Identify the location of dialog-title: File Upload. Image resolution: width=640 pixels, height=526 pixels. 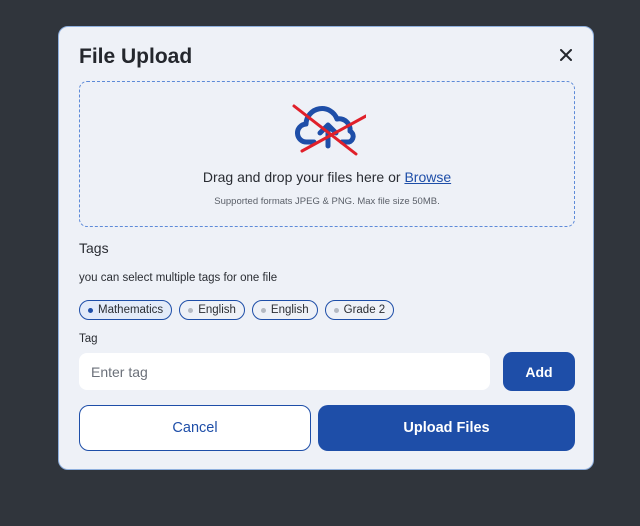
(136, 56).